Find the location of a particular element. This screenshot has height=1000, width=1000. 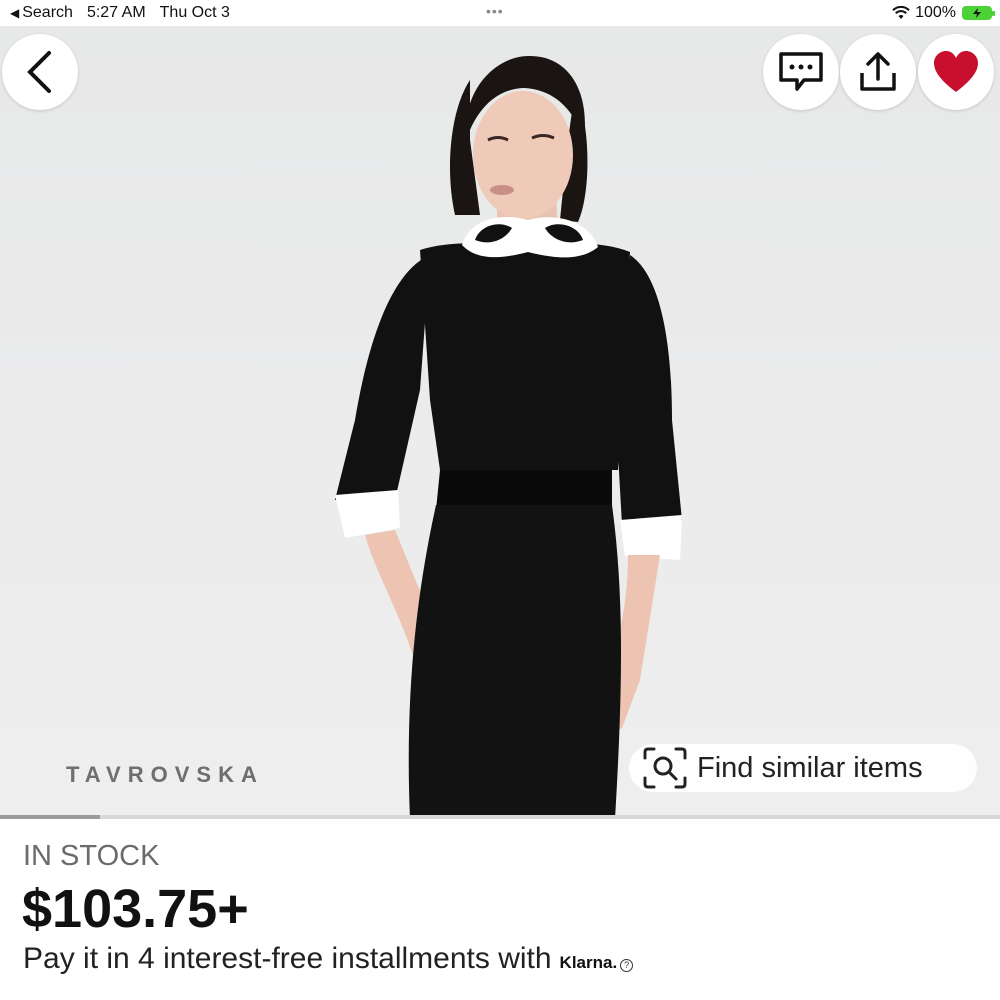

status-date: Thu Oct 3 is located at coordinates (194, 12).